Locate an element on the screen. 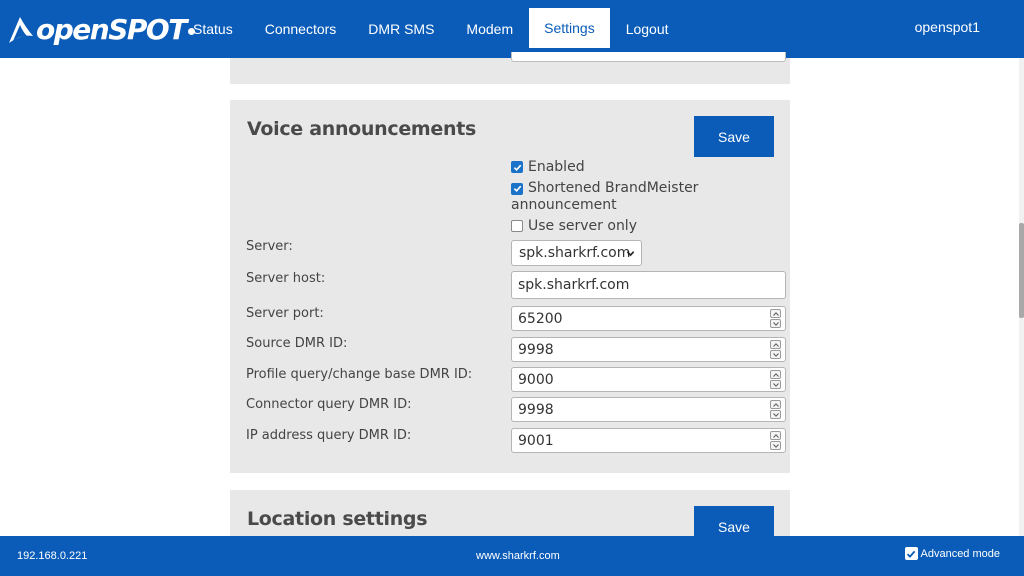 Image resolution: width=1024 pixels, height=576 pixels. previous-settings-panel is located at coordinates (510, 68).